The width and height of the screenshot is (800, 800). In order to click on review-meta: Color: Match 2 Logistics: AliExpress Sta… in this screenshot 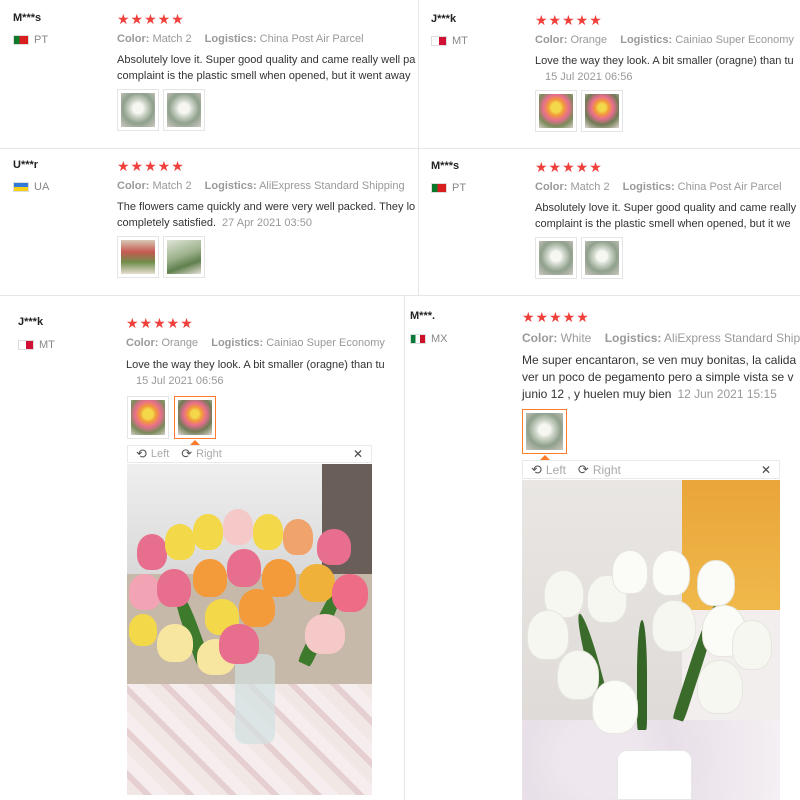, I will do `click(266, 186)`.